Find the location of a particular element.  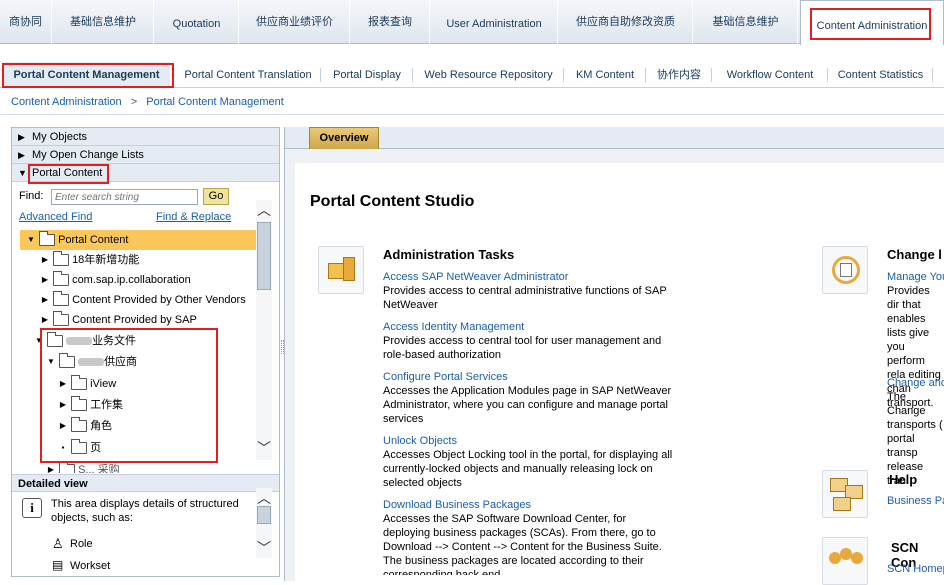

tree-item-sap-content: ▶ Content Provided by SAP is located at coordinates (138, 320).